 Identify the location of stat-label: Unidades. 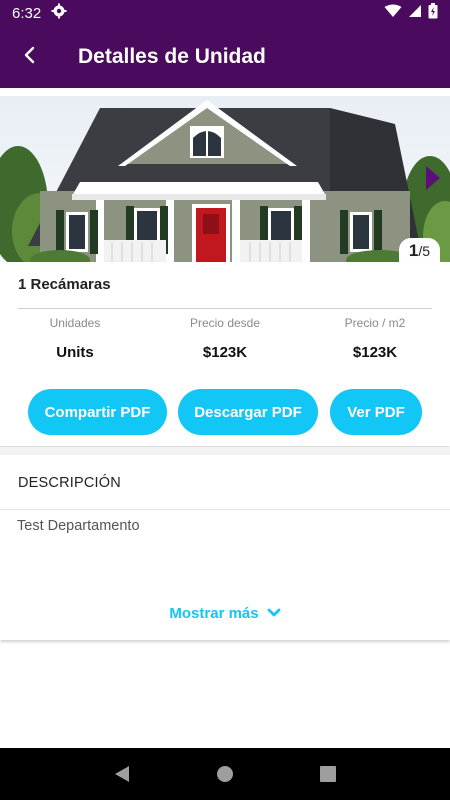
(75, 323).